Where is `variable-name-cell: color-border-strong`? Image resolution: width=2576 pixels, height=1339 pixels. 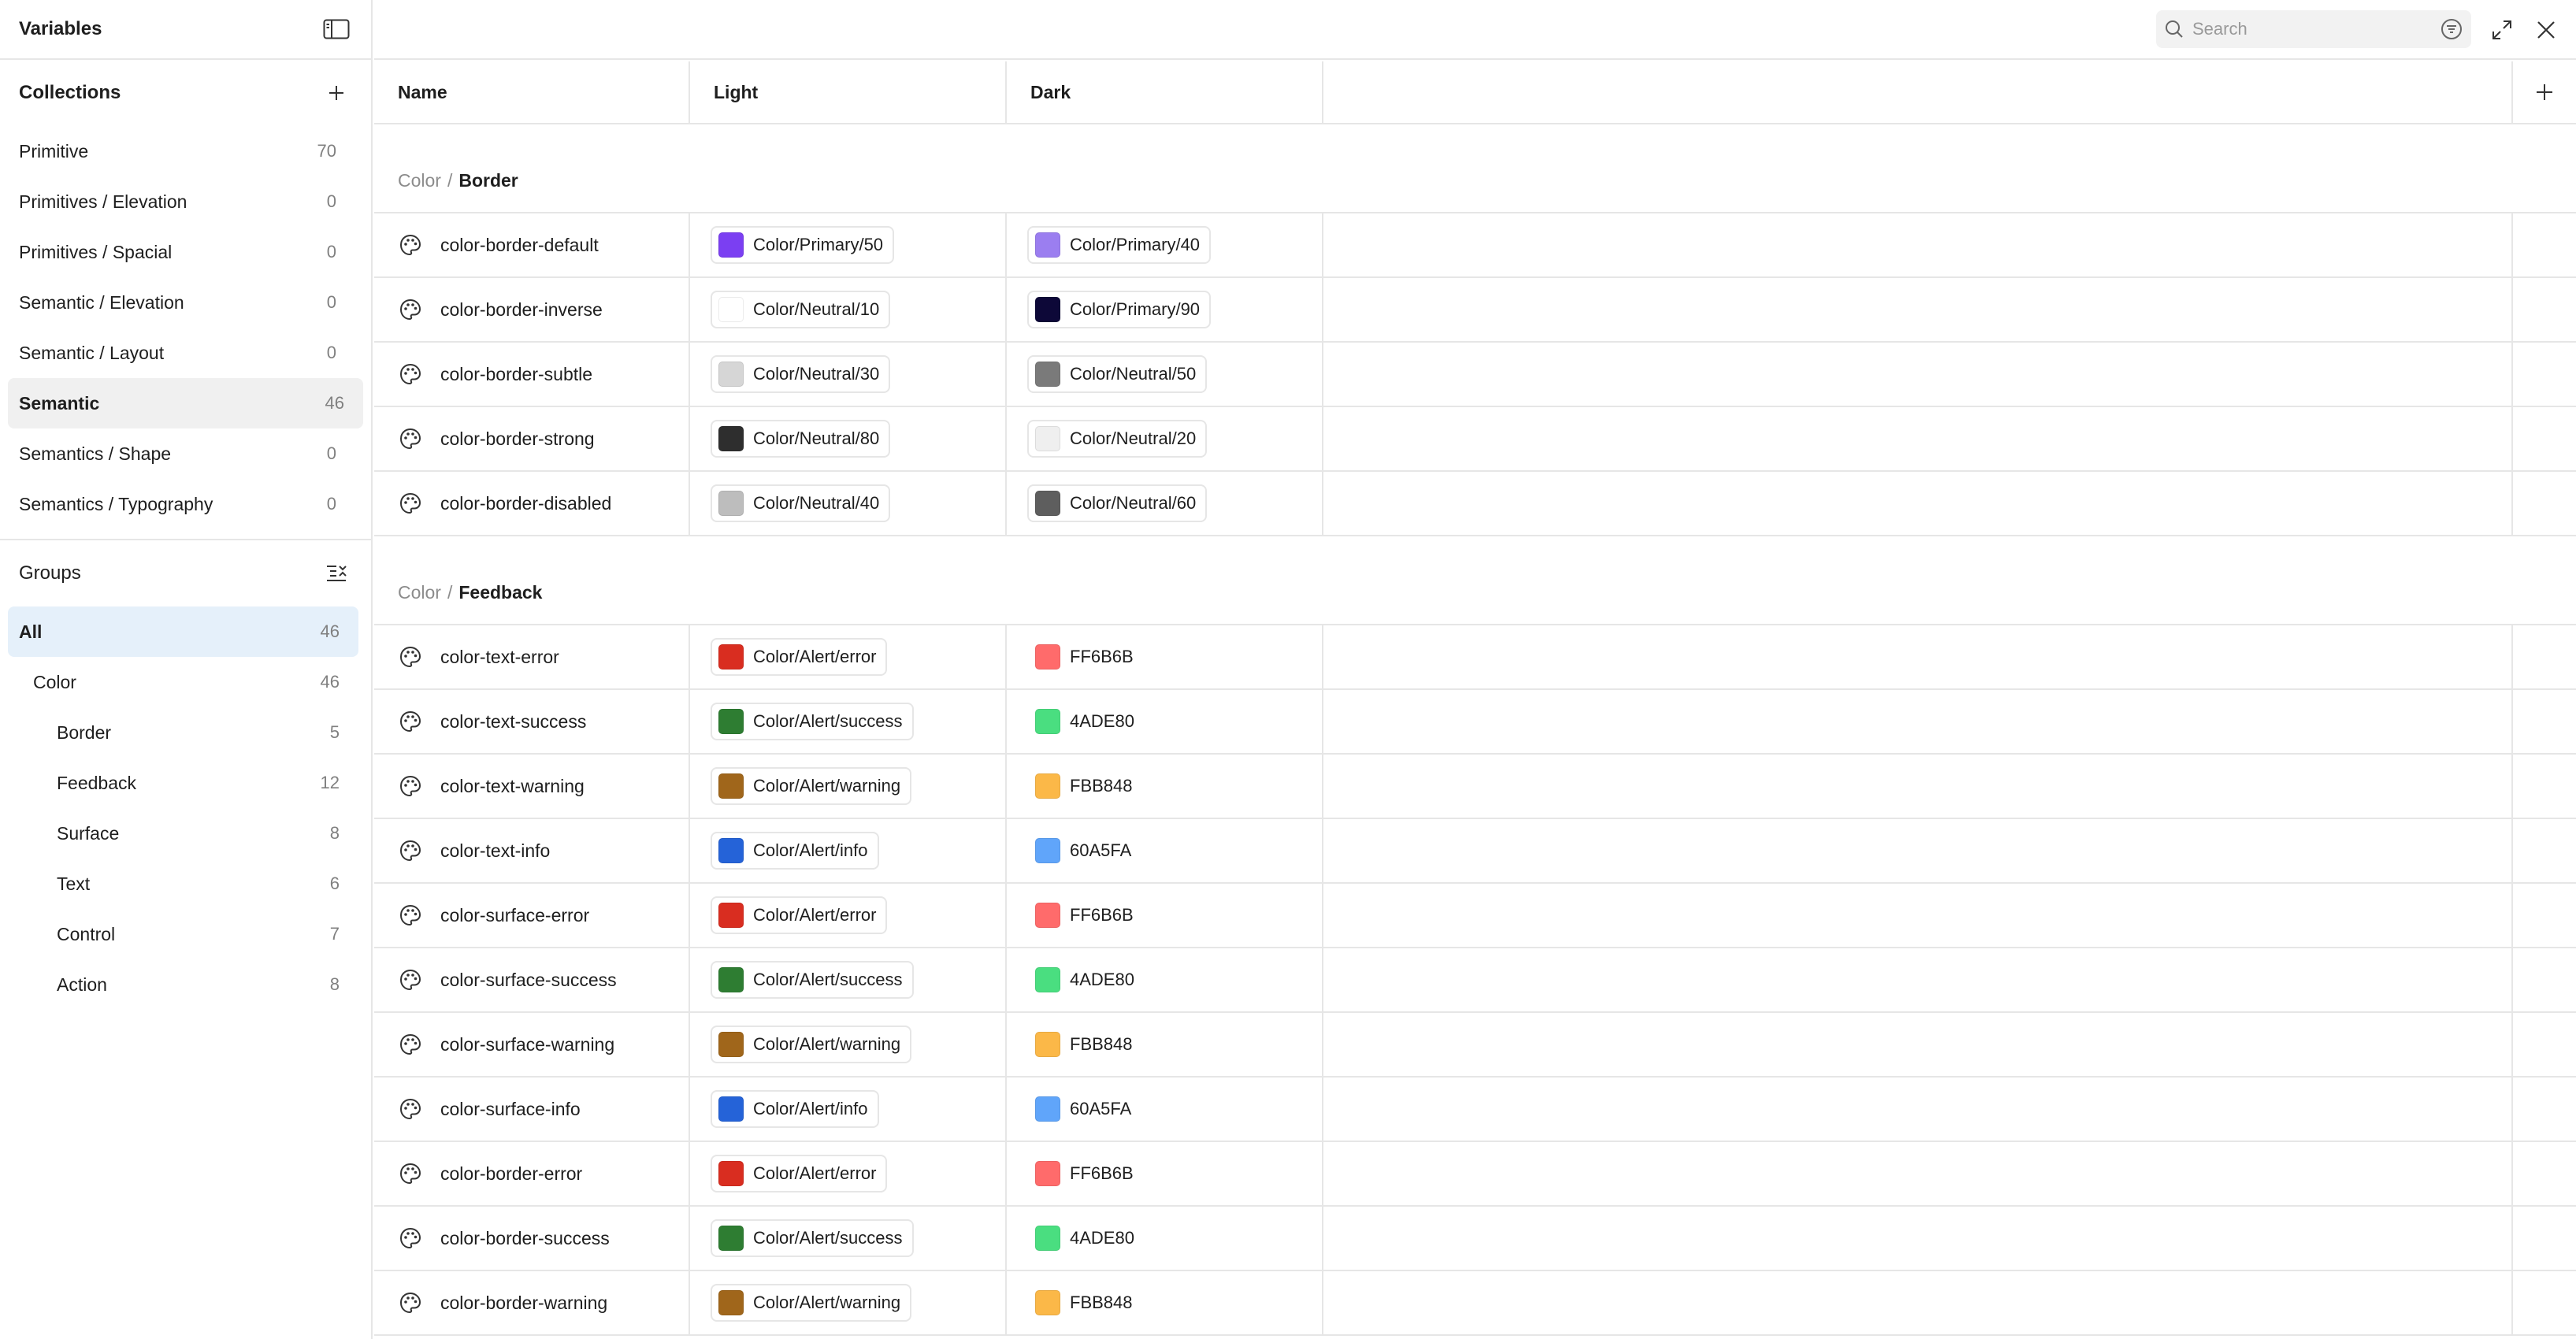 variable-name-cell: color-border-strong is located at coordinates (532, 438).